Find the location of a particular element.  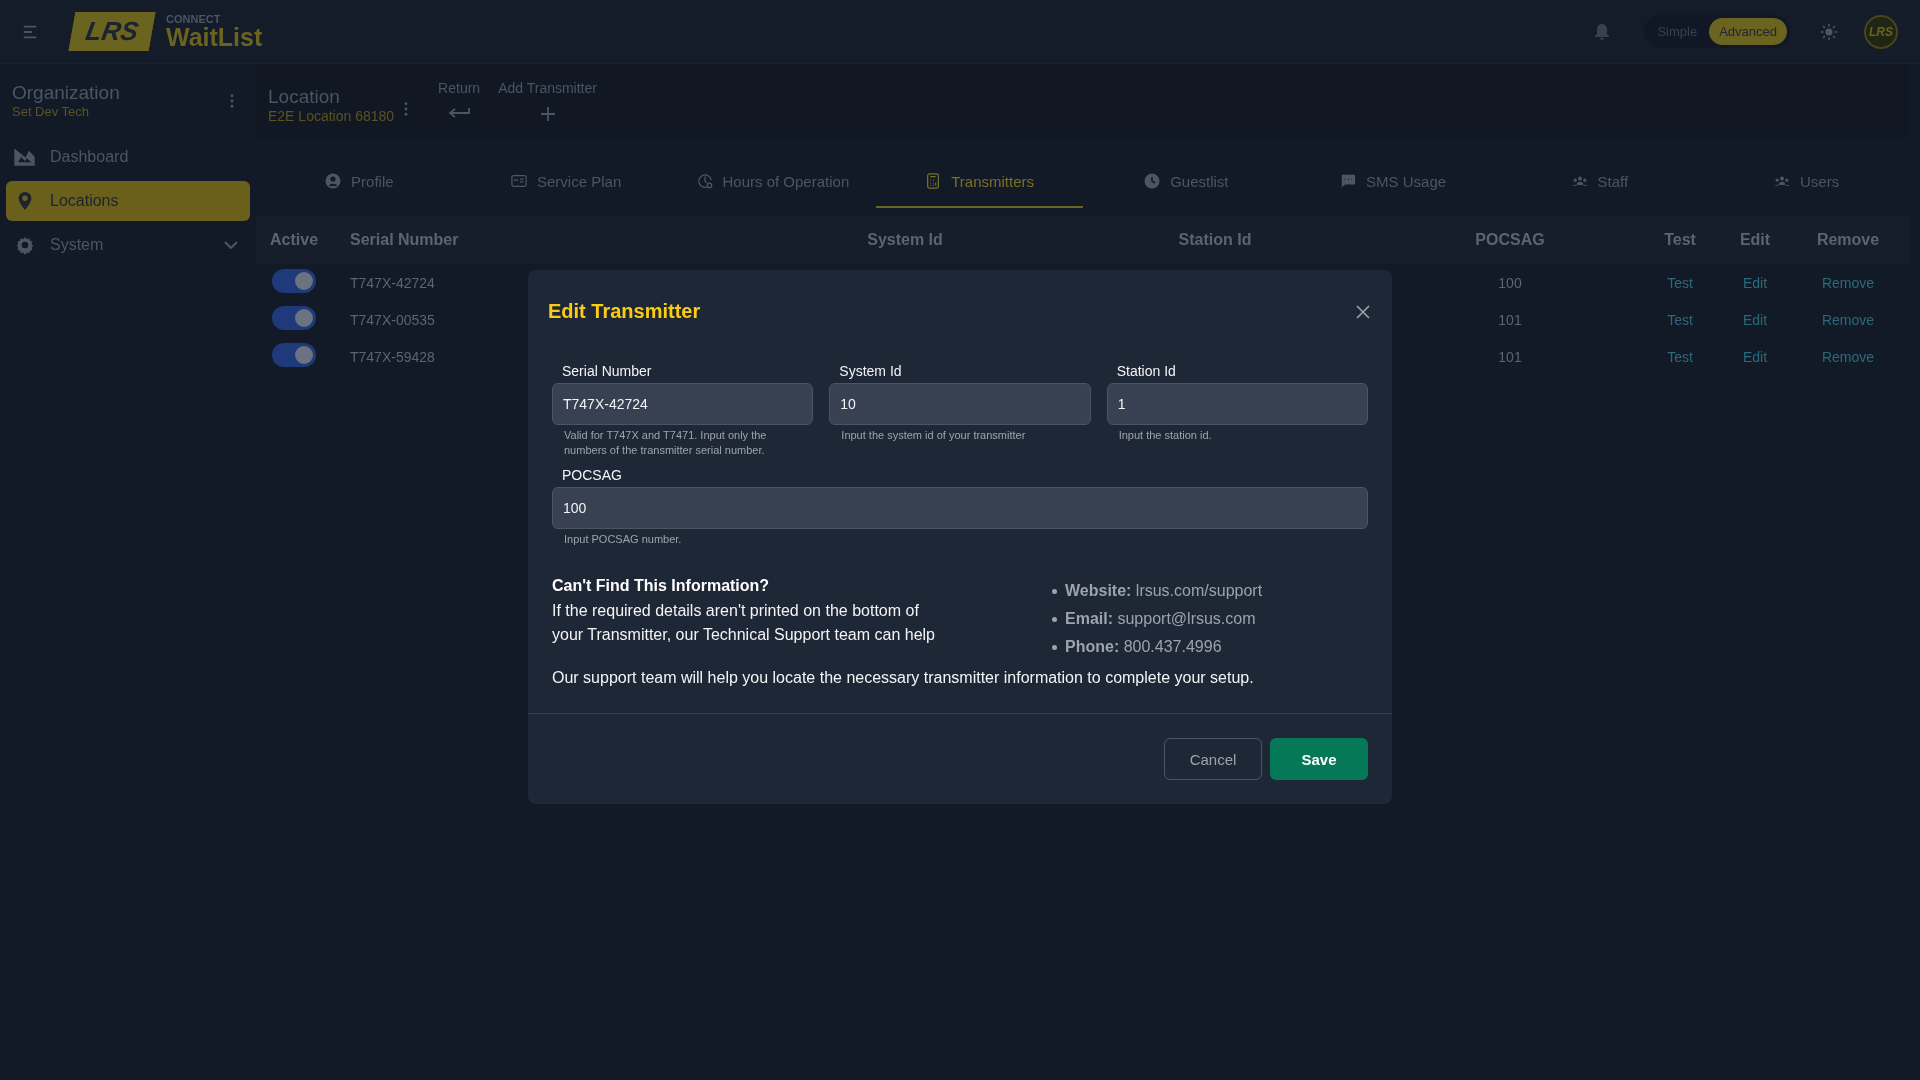

tab: SMS Usage is located at coordinates (1393, 182).